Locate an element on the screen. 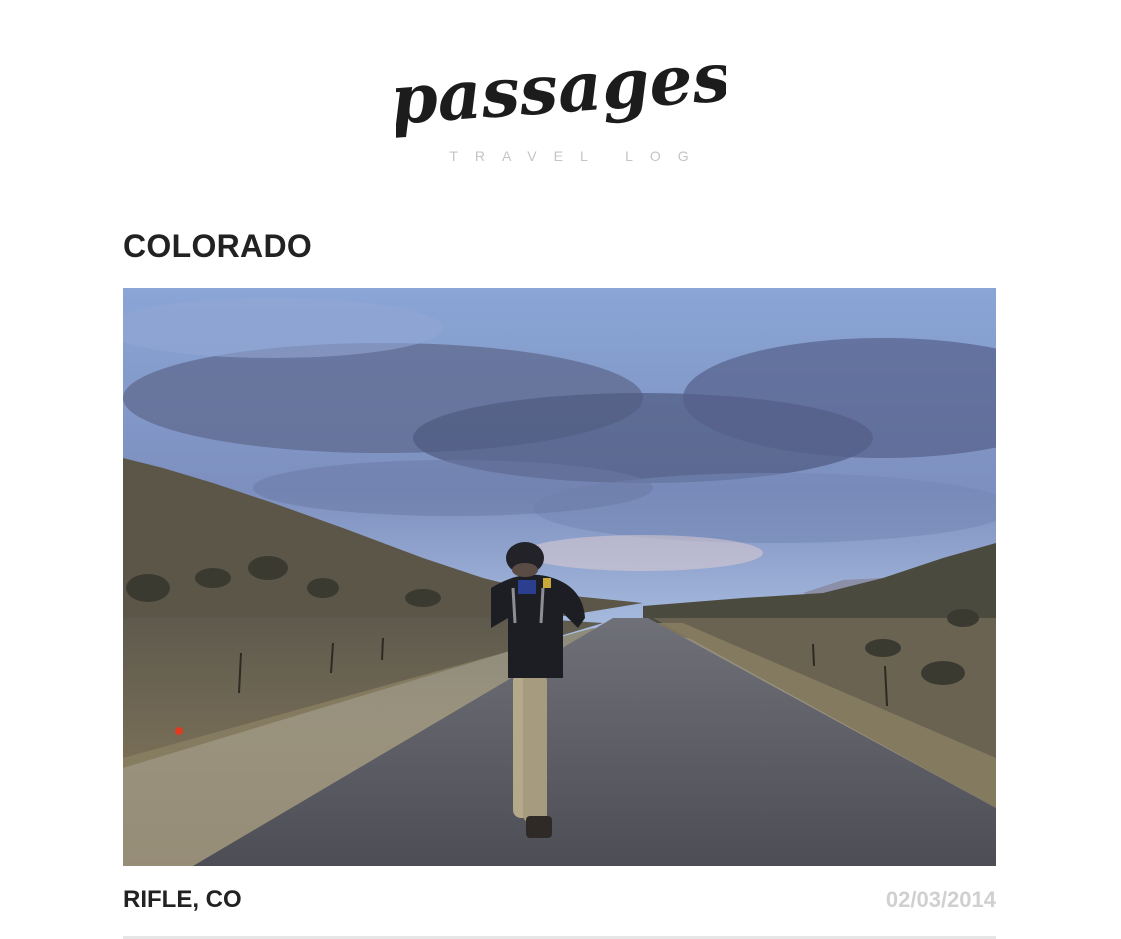 Image resolution: width=1121 pixels, height=939 pixels. site-logo: passages is located at coordinates (561, 95).